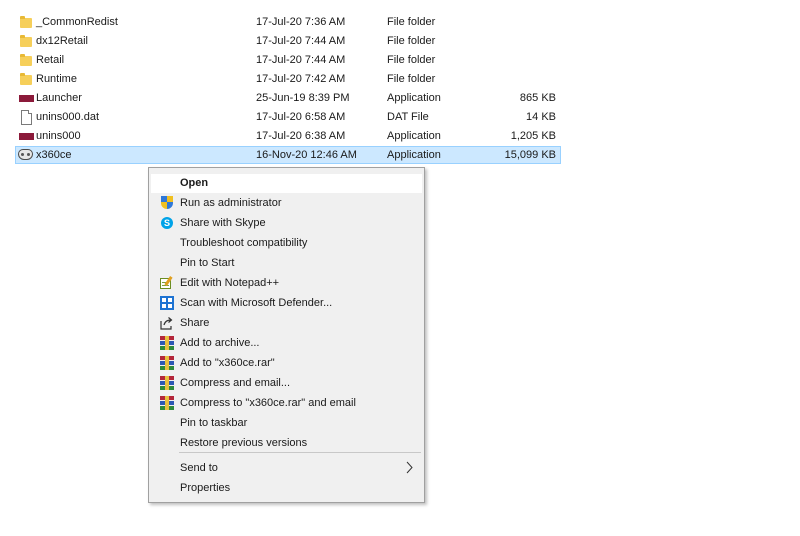 Image resolution: width=800 pixels, height=536 pixels. I want to click on document-icon, so click(26, 117).